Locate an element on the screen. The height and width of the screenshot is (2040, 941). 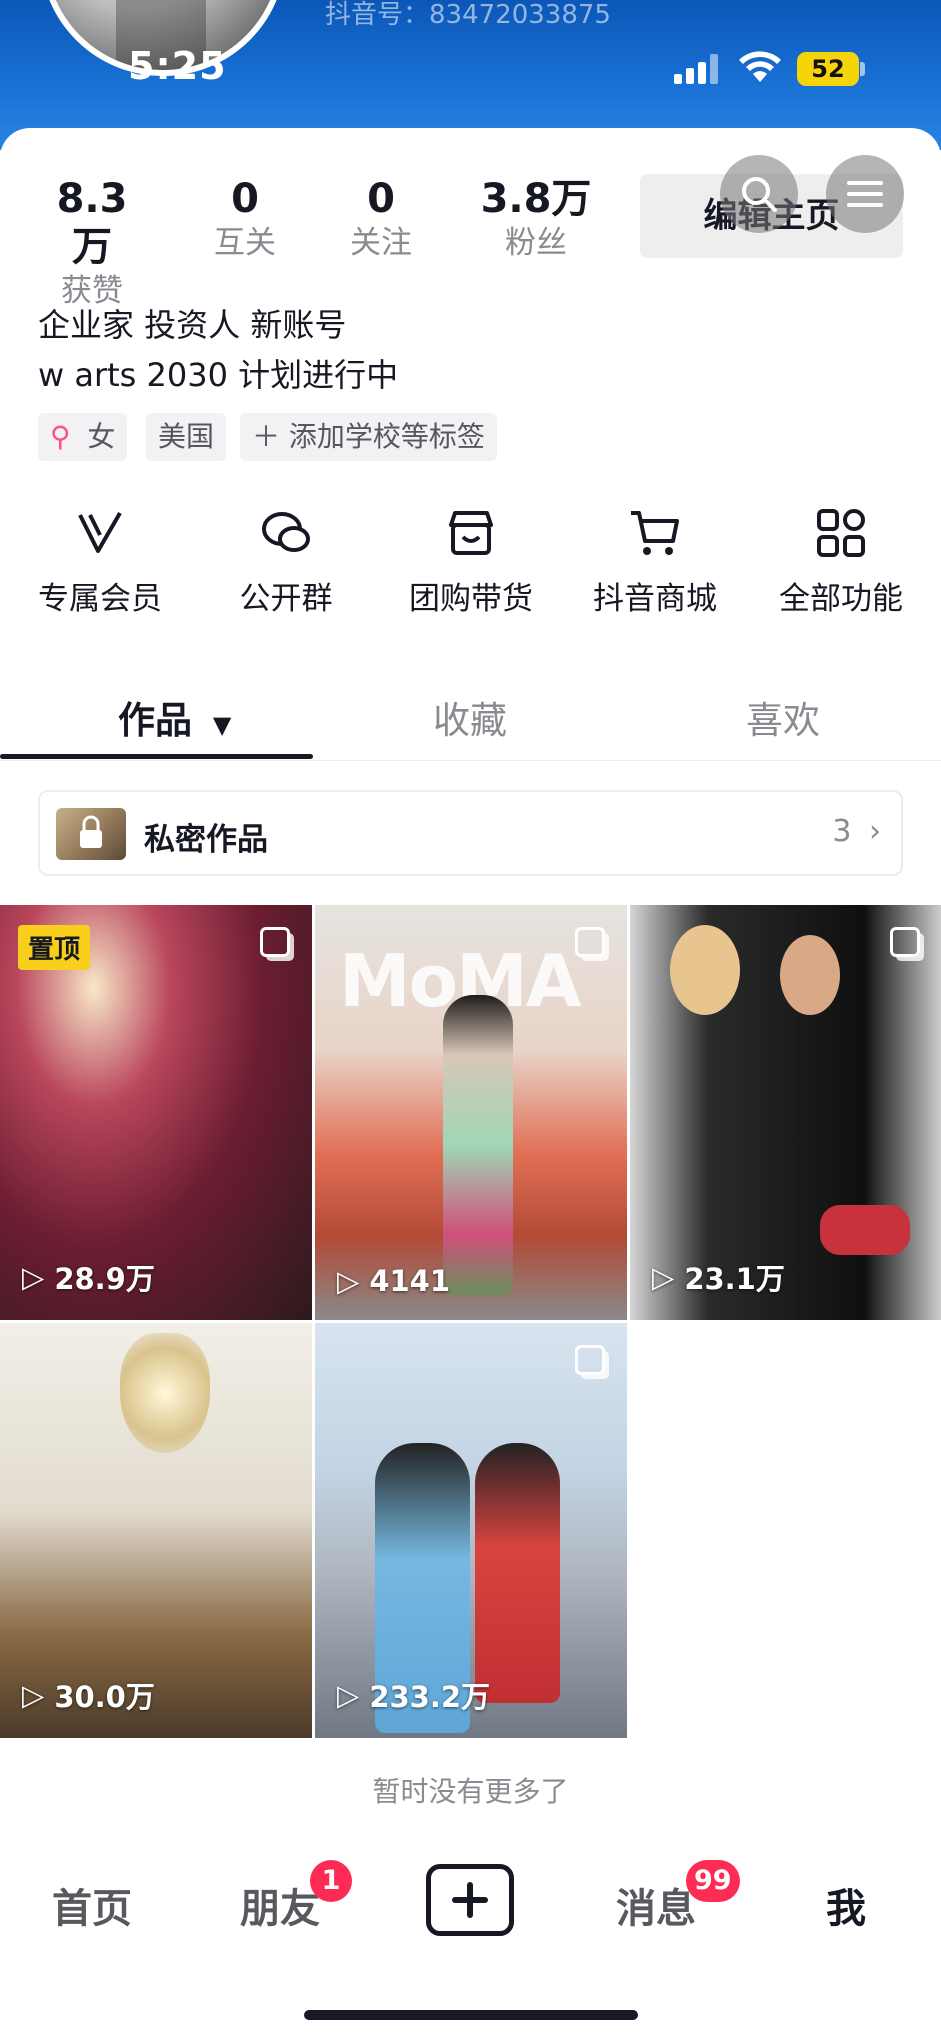
stat-likes-value: 8.3万 is located at coordinates (92, 223).